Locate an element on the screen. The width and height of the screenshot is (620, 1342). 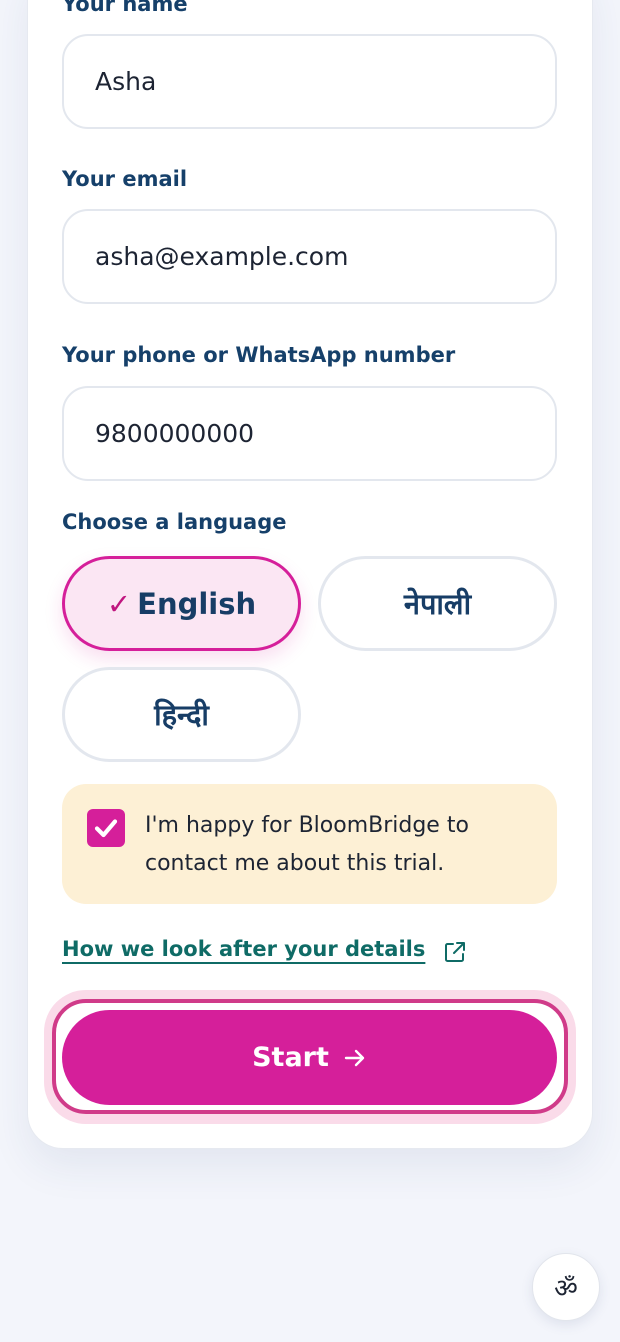
external-link-icon is located at coordinates (455, 952).